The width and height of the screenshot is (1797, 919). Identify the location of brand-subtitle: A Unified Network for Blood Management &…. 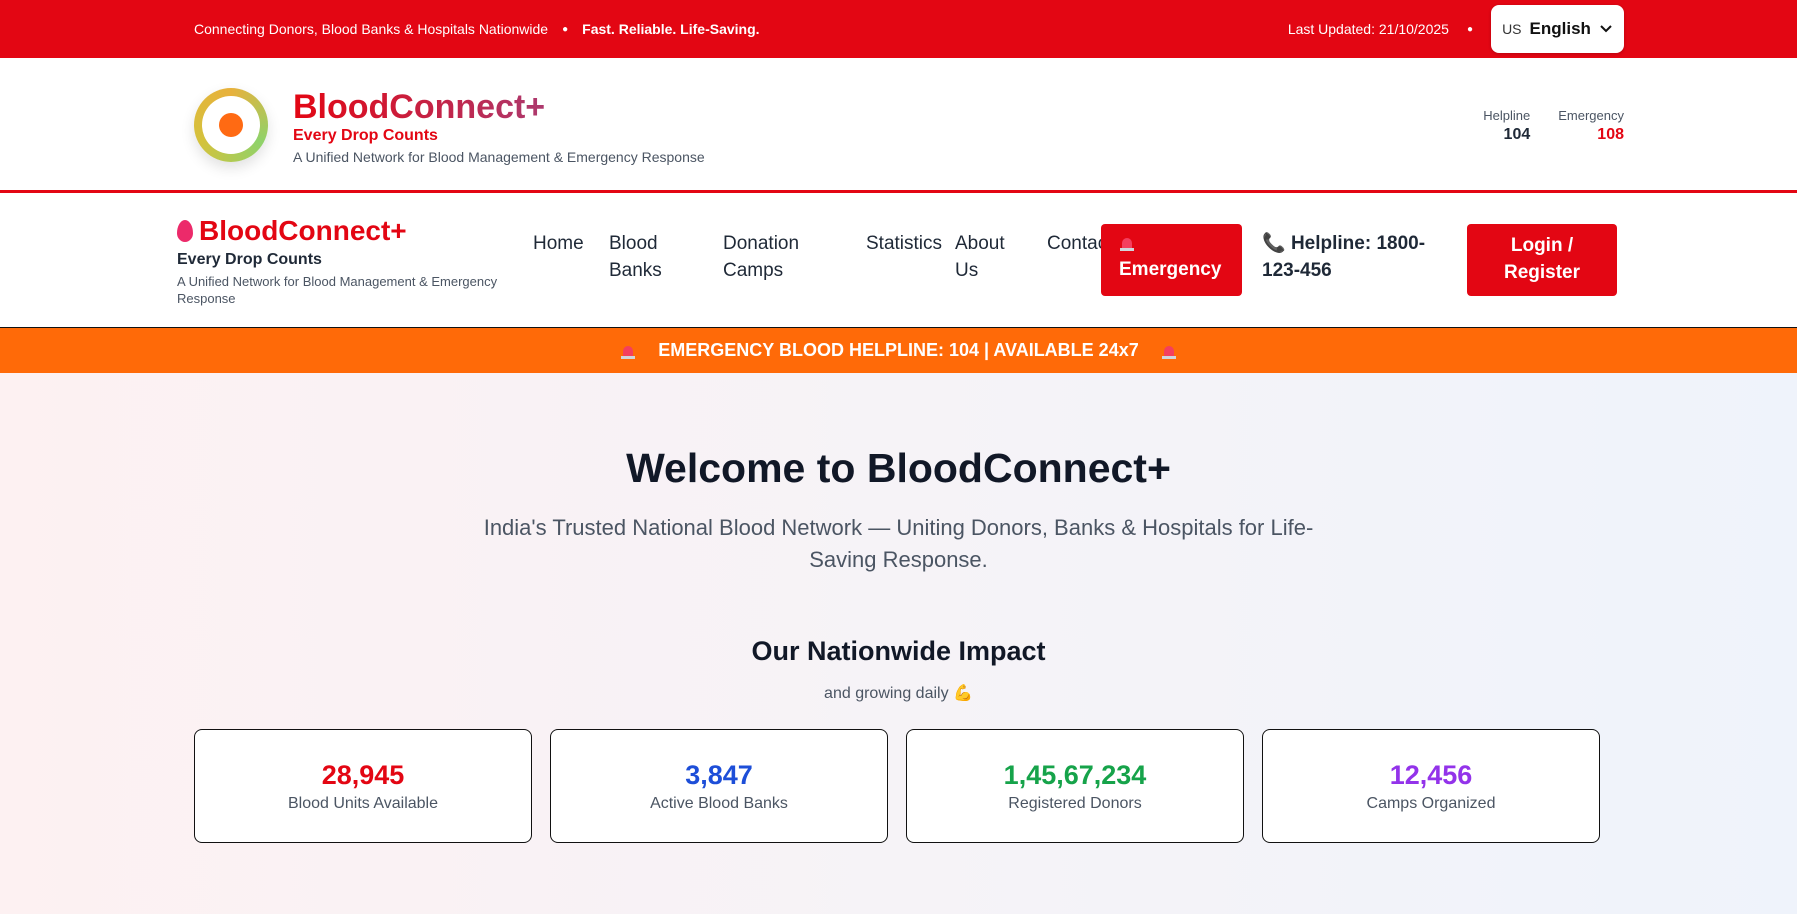
(499, 157).